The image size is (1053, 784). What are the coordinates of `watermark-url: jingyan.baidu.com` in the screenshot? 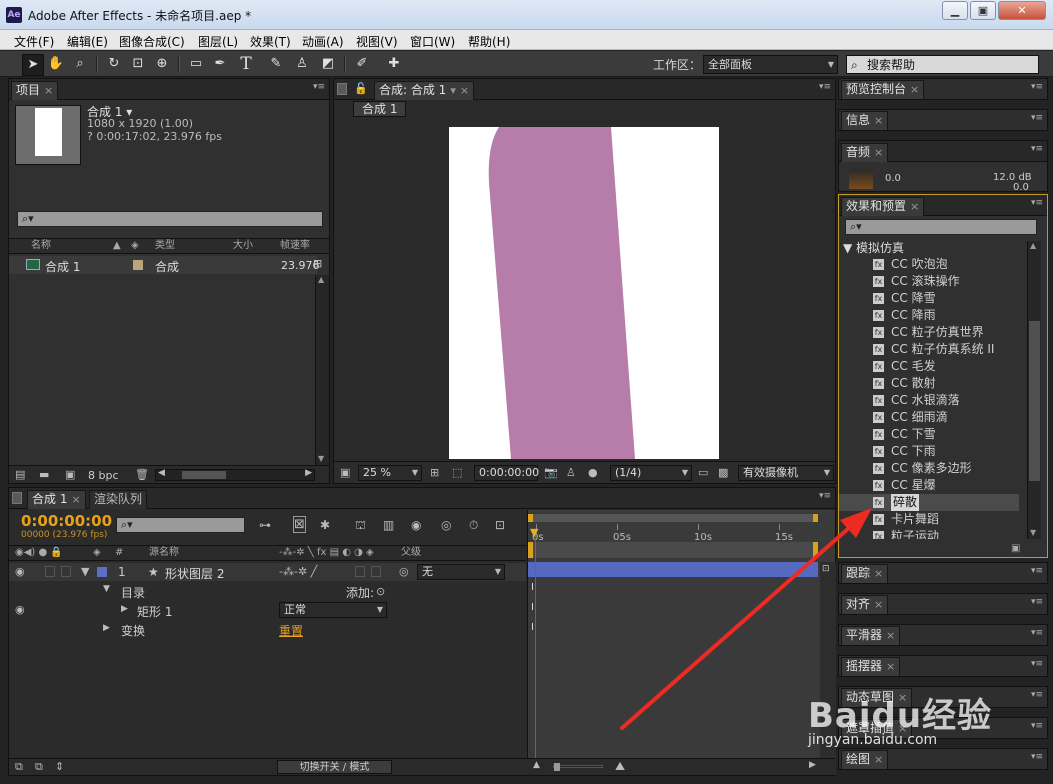 It's located at (873, 740).